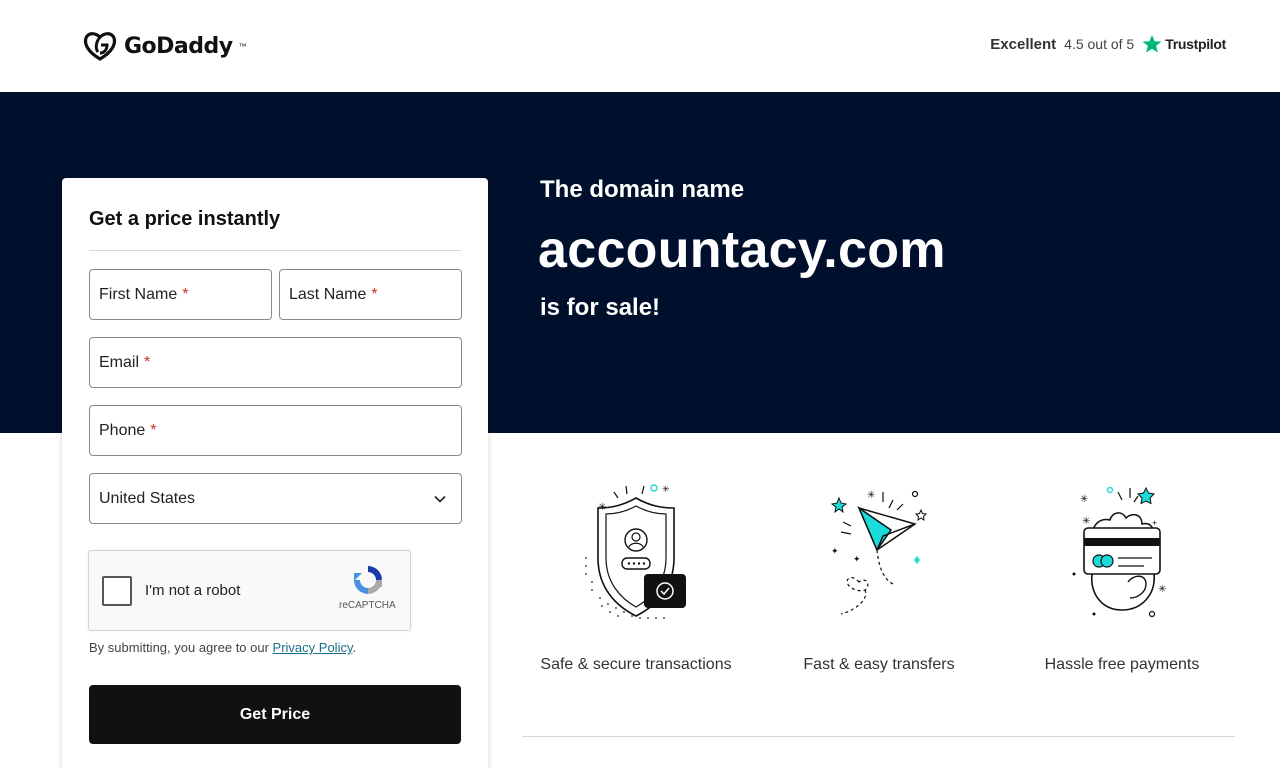  What do you see at coordinates (100, 46) in the screenshot?
I see `godaddy-logo-icon` at bounding box center [100, 46].